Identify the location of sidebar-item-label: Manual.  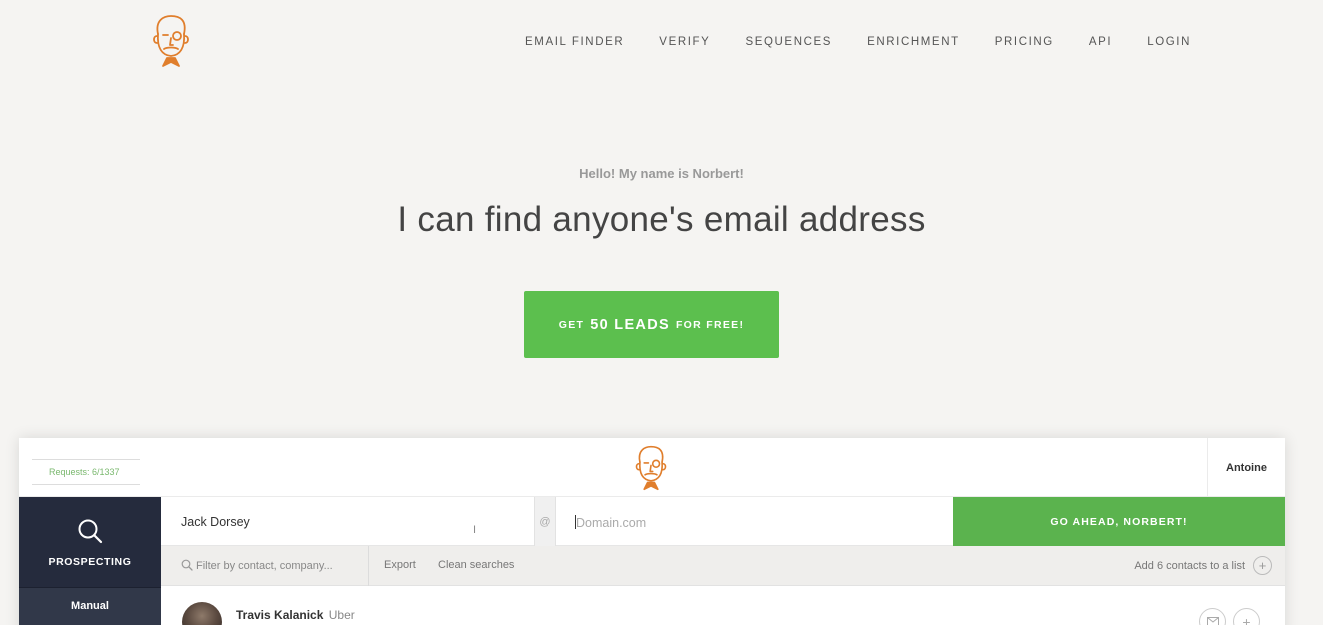
(90, 606).